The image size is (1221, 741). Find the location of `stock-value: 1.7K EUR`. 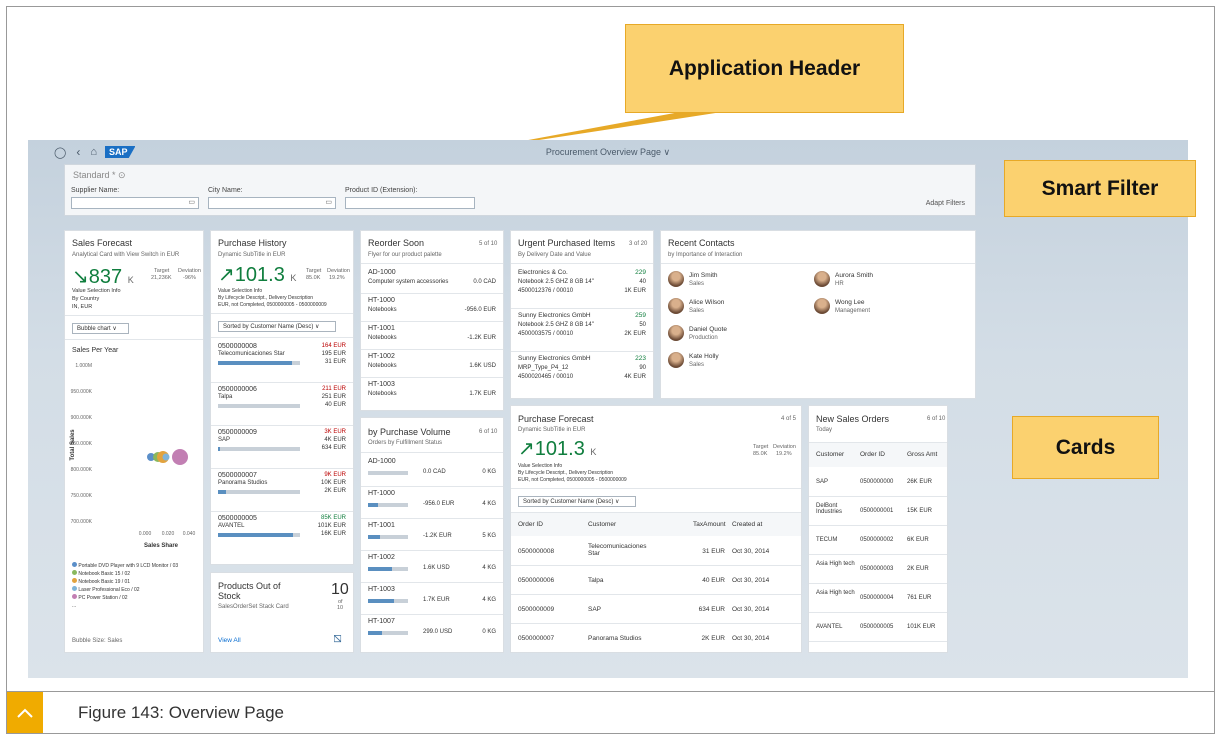

stock-value: 1.7K EUR is located at coordinates (482, 394).